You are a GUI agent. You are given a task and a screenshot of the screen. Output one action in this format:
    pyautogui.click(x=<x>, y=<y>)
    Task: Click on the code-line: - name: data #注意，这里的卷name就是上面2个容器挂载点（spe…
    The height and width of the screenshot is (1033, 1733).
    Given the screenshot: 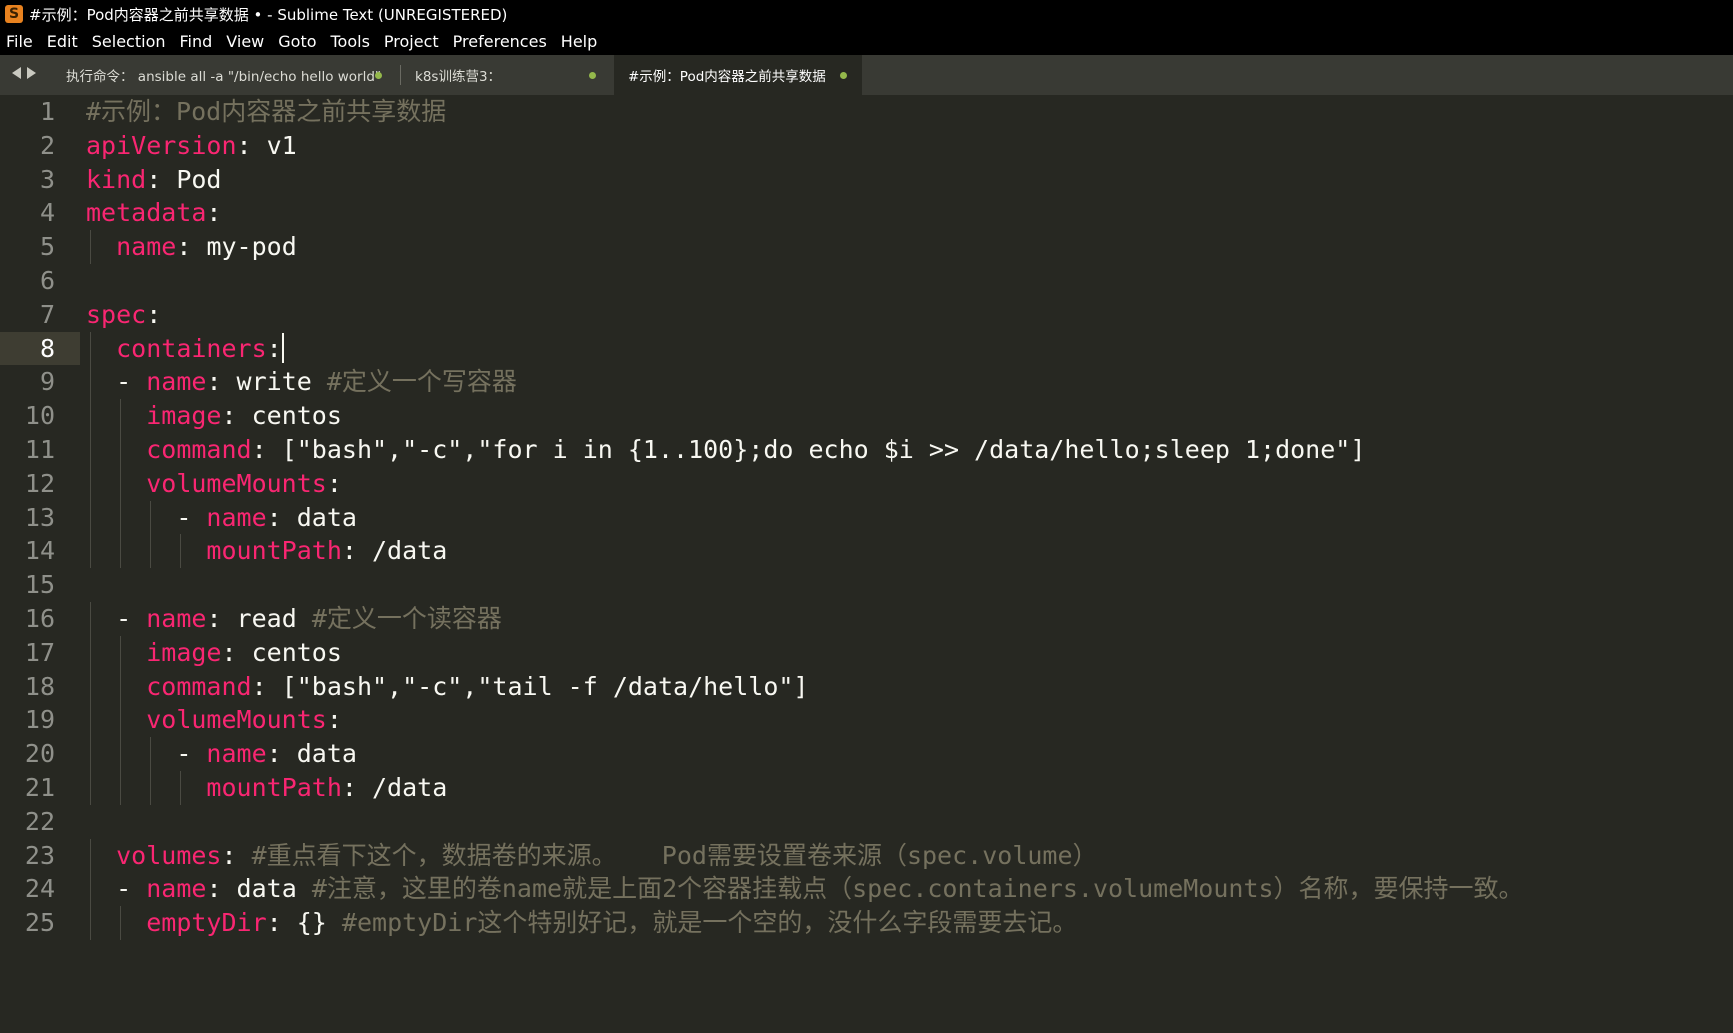 What is the action you would take?
    pyautogui.click(x=805, y=889)
    